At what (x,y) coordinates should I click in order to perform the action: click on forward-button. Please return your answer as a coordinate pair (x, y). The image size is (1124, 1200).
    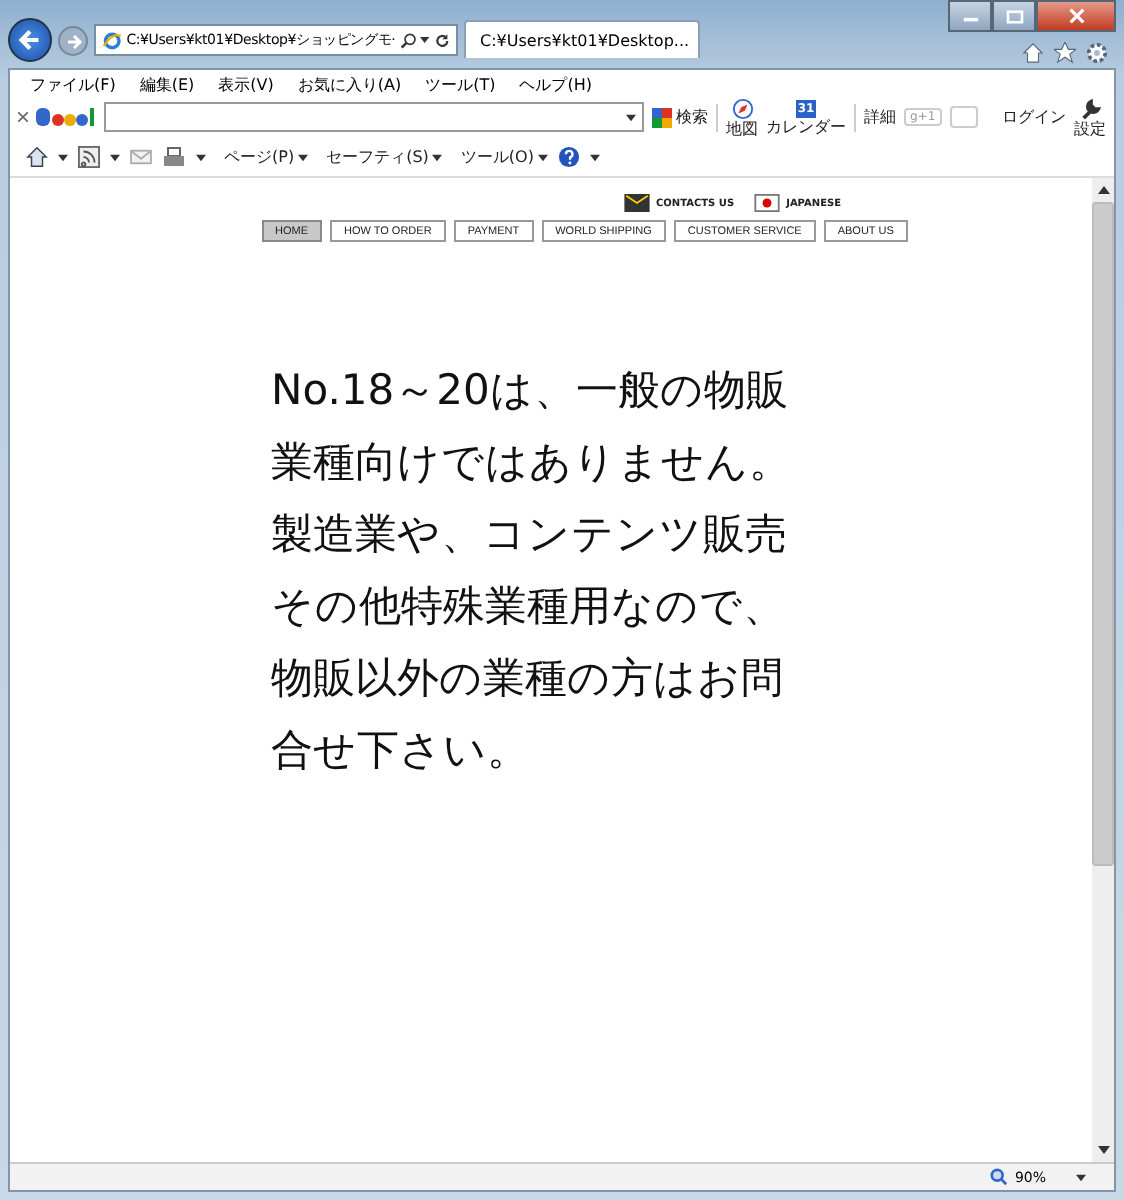
    Looking at the image, I should click on (73, 41).